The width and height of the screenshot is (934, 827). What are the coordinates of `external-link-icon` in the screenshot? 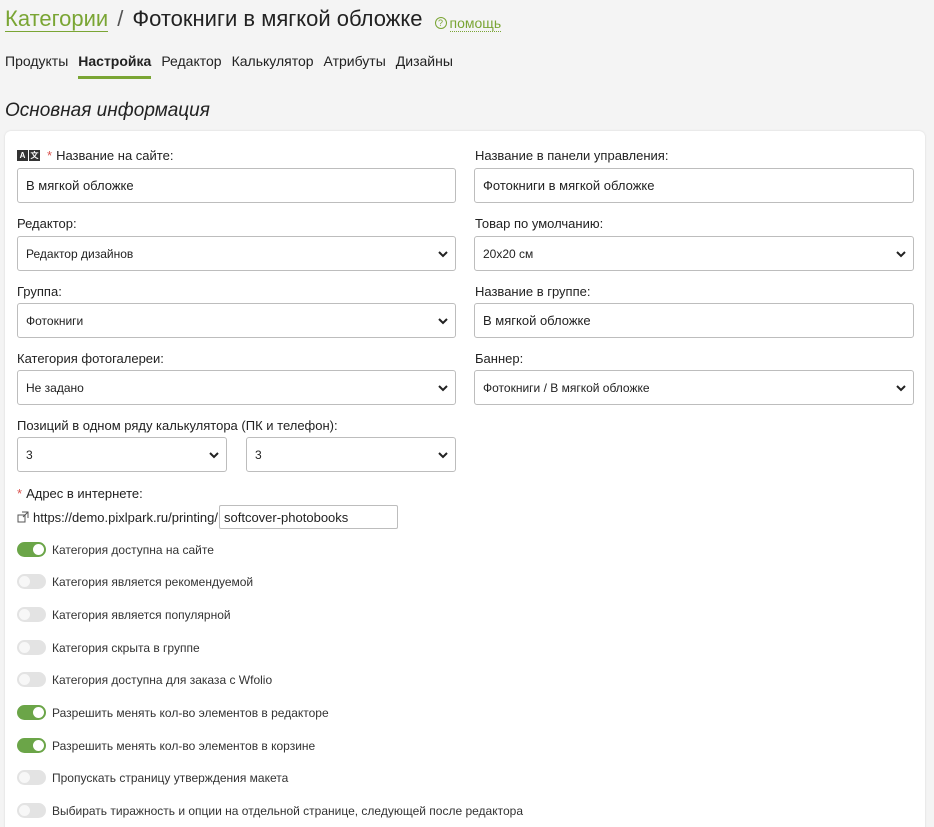 It's located at (23, 517).